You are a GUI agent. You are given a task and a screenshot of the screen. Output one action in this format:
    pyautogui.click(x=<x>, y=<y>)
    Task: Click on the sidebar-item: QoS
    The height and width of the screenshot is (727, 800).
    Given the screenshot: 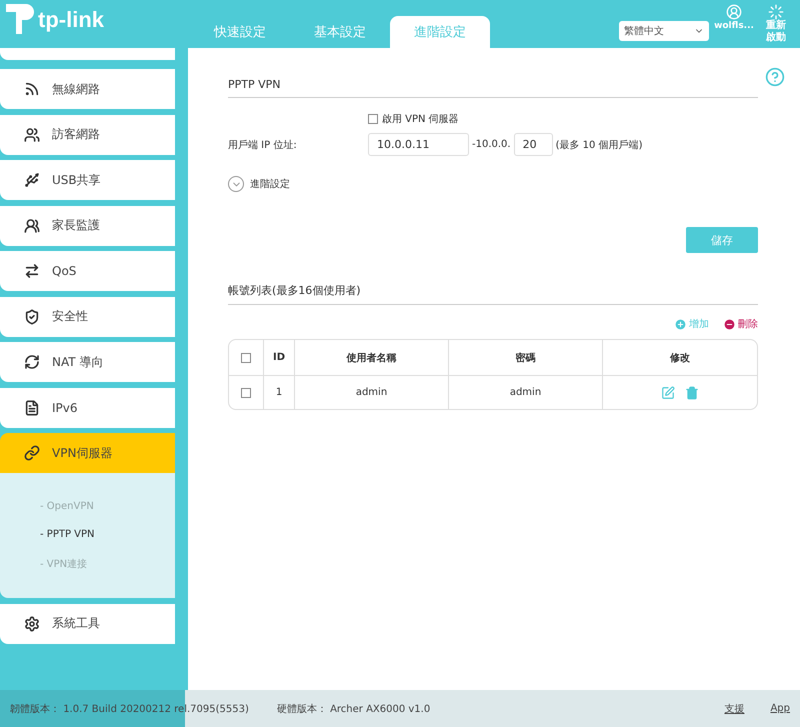 What is the action you would take?
    pyautogui.click(x=87, y=271)
    